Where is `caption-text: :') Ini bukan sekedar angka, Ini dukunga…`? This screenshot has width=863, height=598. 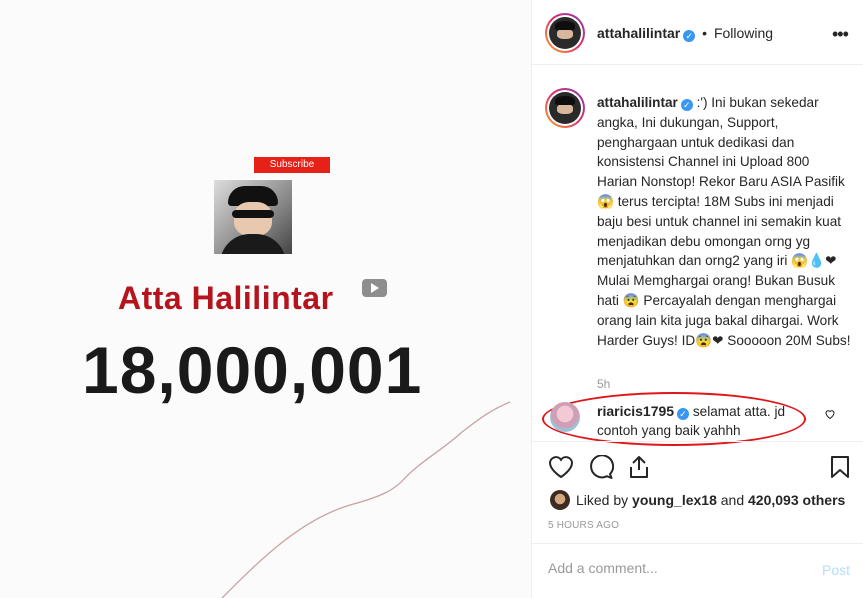
caption-text: :') Ini bukan sekedar angka, Ini dukunga… is located at coordinates (724, 221).